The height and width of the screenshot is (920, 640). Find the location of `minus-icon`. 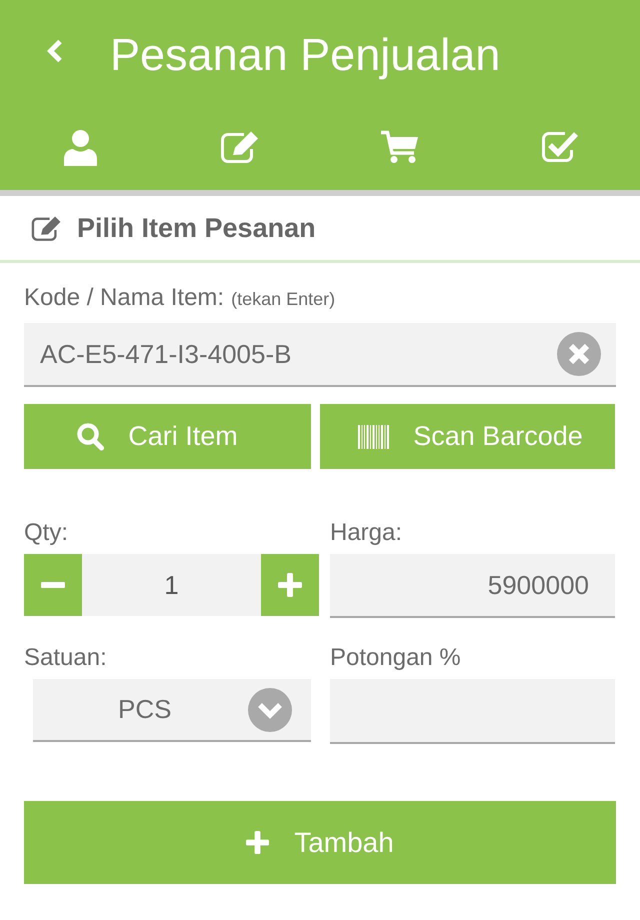

minus-icon is located at coordinates (53, 585).